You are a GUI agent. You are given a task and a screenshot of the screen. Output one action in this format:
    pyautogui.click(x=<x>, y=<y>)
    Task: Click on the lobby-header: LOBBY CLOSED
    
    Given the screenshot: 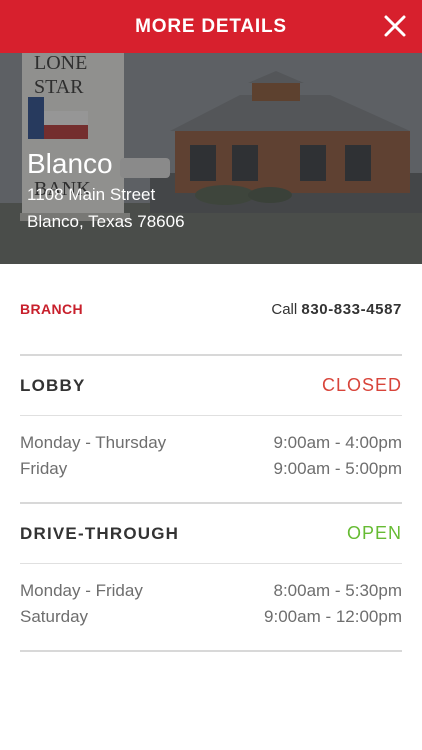 What is the action you would take?
    pyautogui.click(x=211, y=386)
    